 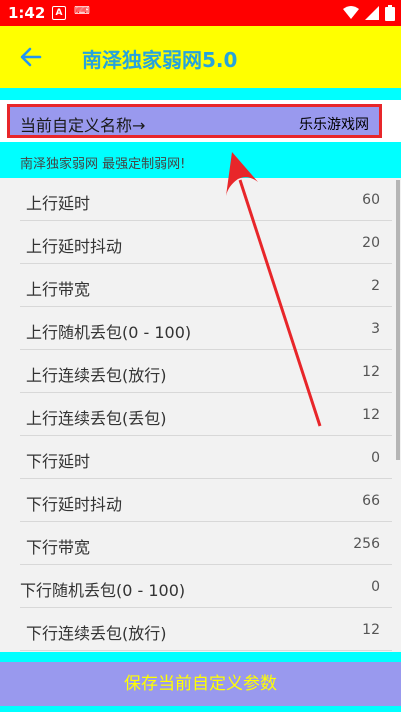 What do you see at coordinates (351, 12) in the screenshot?
I see `wifi-icon` at bounding box center [351, 12].